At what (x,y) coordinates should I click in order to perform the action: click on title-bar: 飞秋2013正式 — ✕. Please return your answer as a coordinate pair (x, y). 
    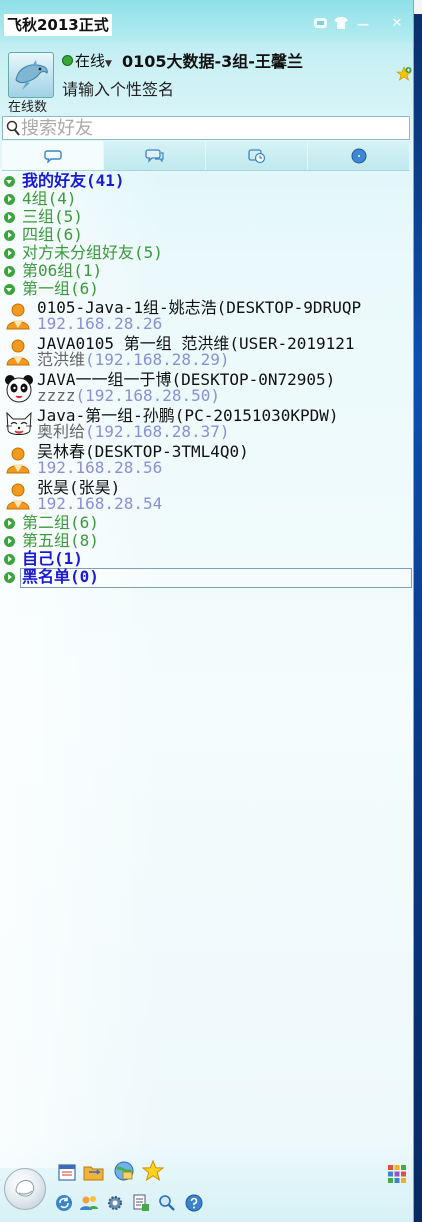
    Looking at the image, I should click on (206, 21).